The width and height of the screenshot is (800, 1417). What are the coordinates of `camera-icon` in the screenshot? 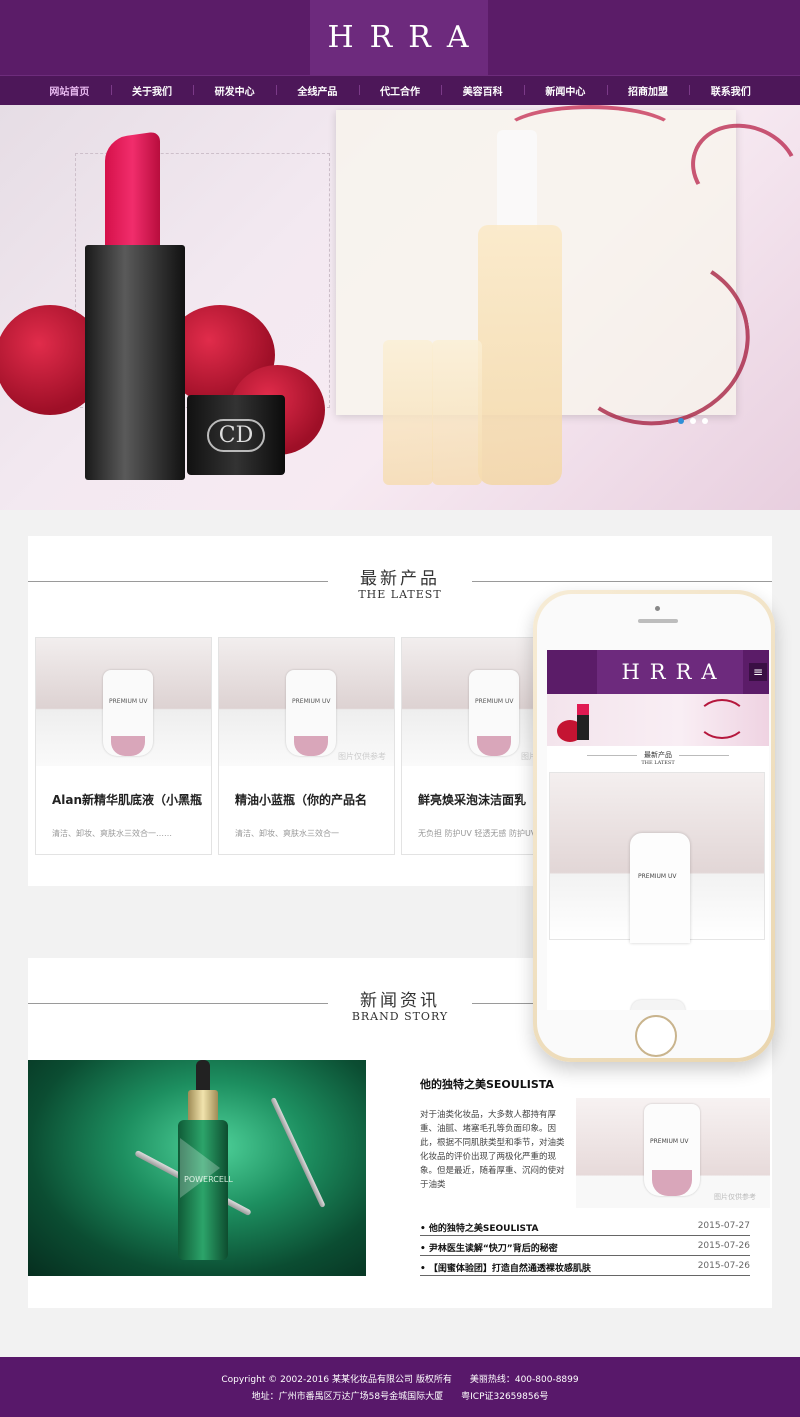 It's located at (657, 608).